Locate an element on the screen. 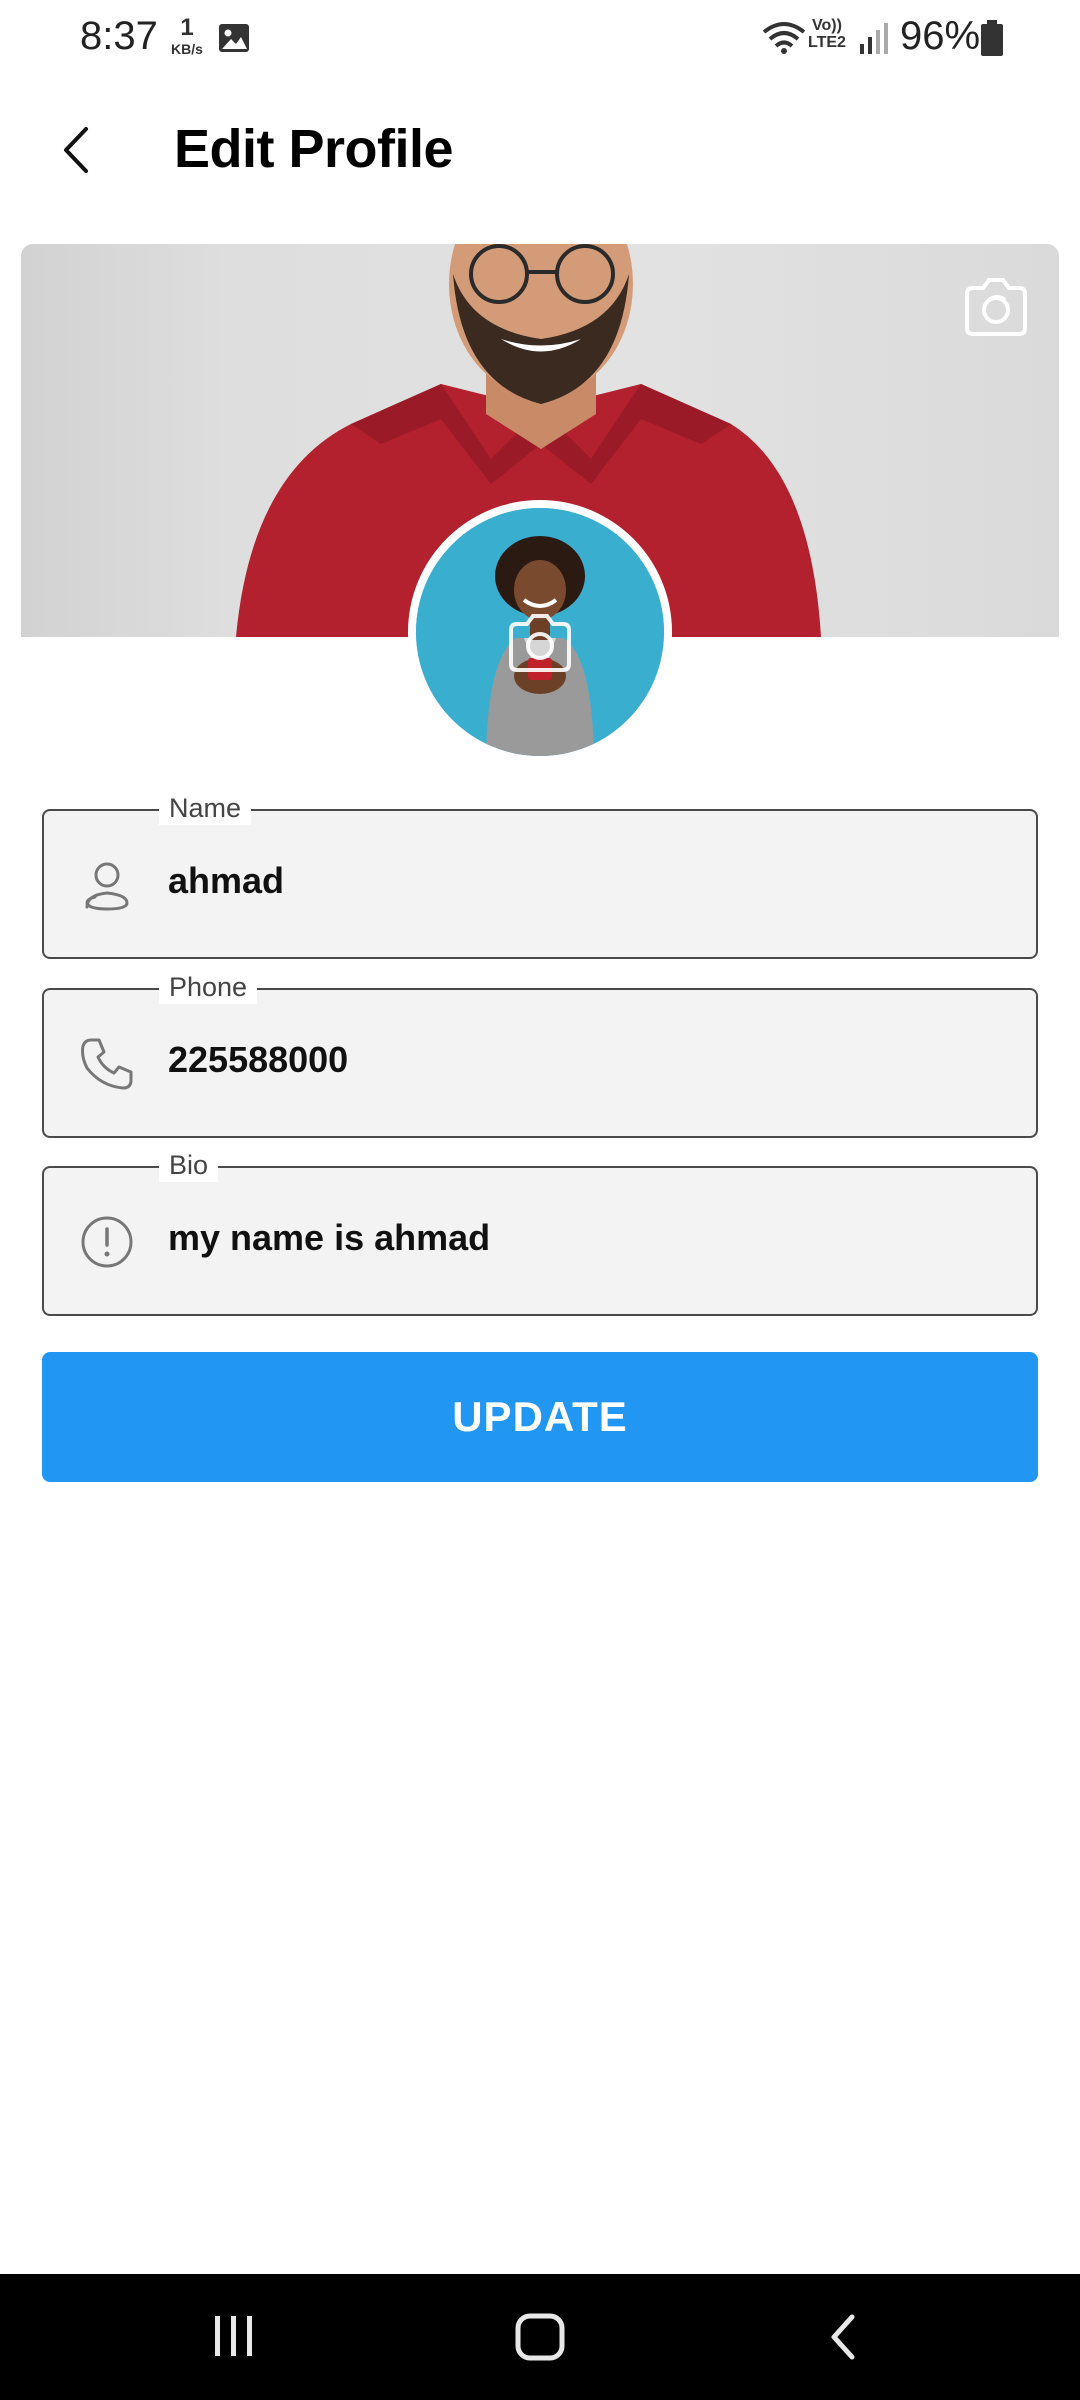 The image size is (1080, 2400). volte-line2: LTE2 is located at coordinates (827, 42).